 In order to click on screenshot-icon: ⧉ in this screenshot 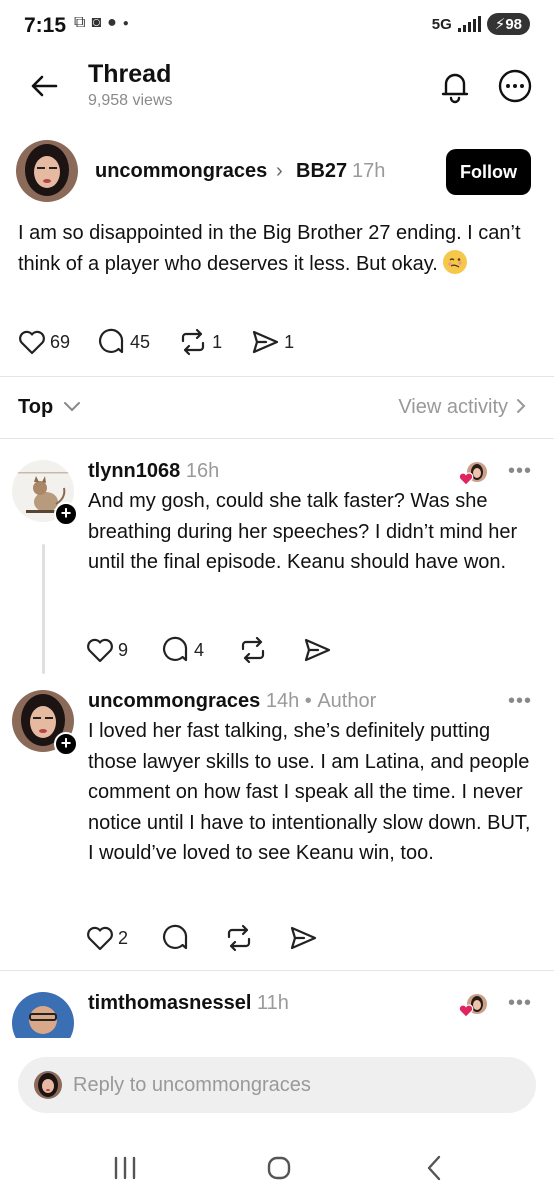, I will do `click(80, 22)`.